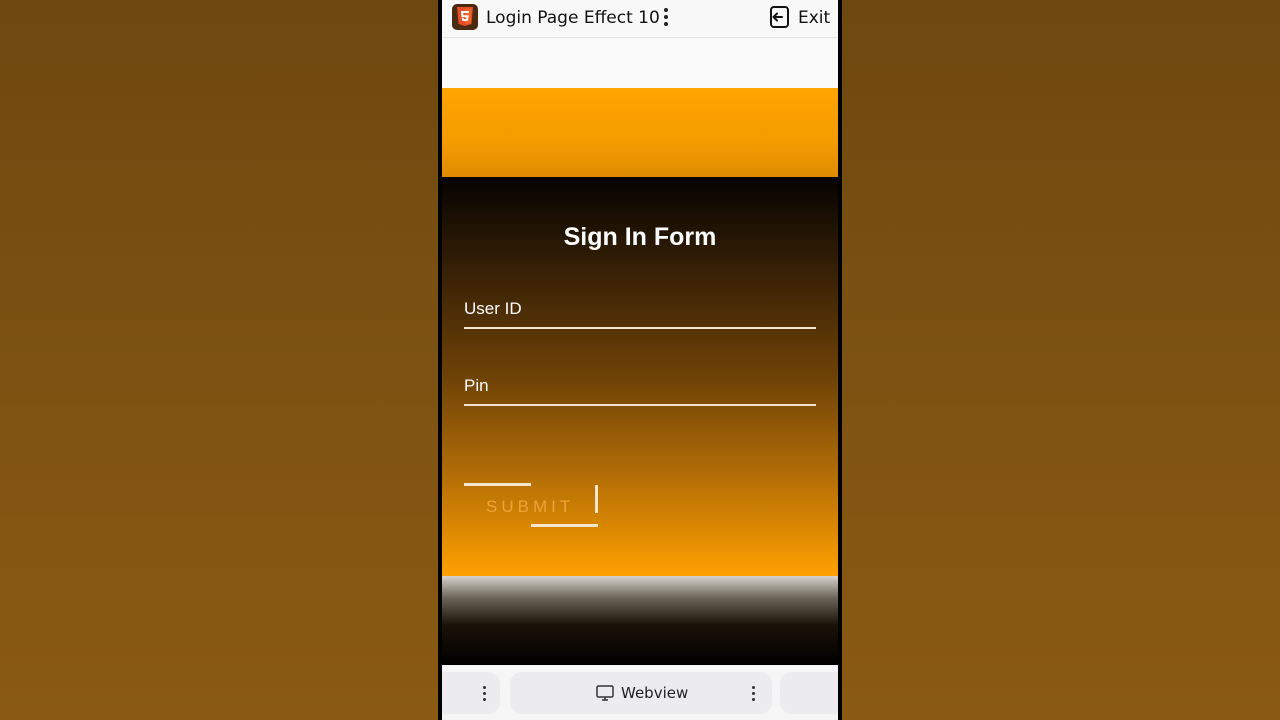  I want to click on webview-label: Webview, so click(655, 693).